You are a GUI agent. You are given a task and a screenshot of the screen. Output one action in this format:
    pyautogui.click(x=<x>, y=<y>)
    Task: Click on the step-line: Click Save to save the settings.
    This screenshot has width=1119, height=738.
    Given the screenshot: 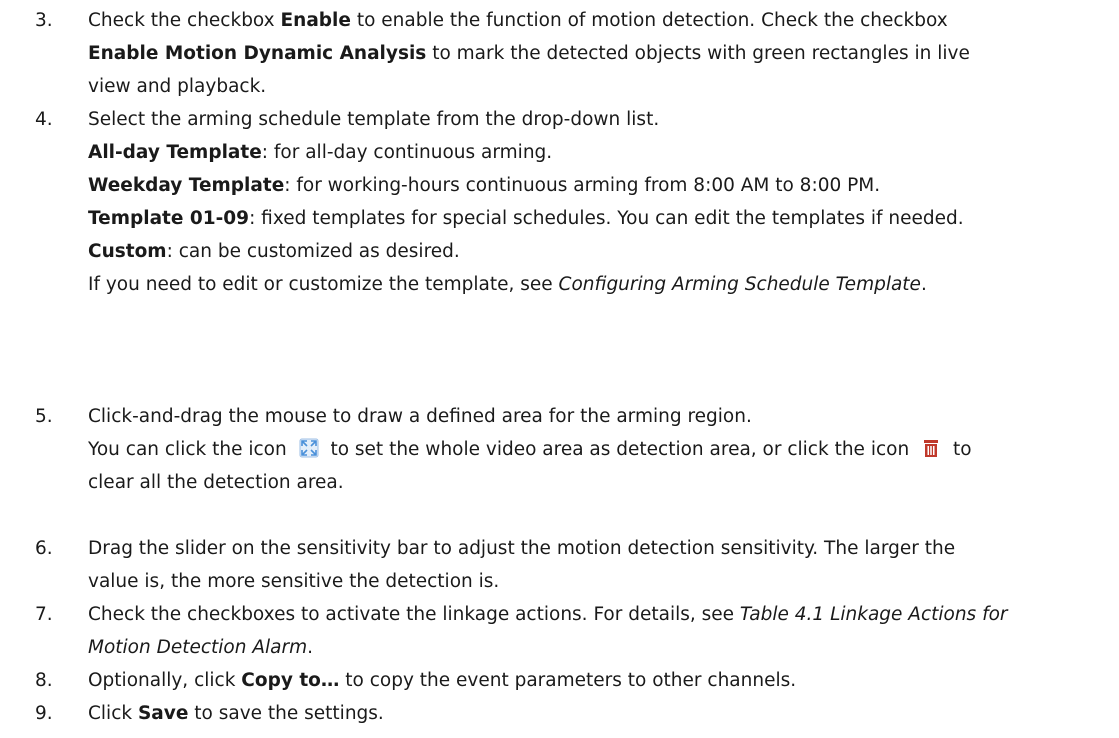 What is the action you would take?
    pyautogui.click(x=600, y=713)
    